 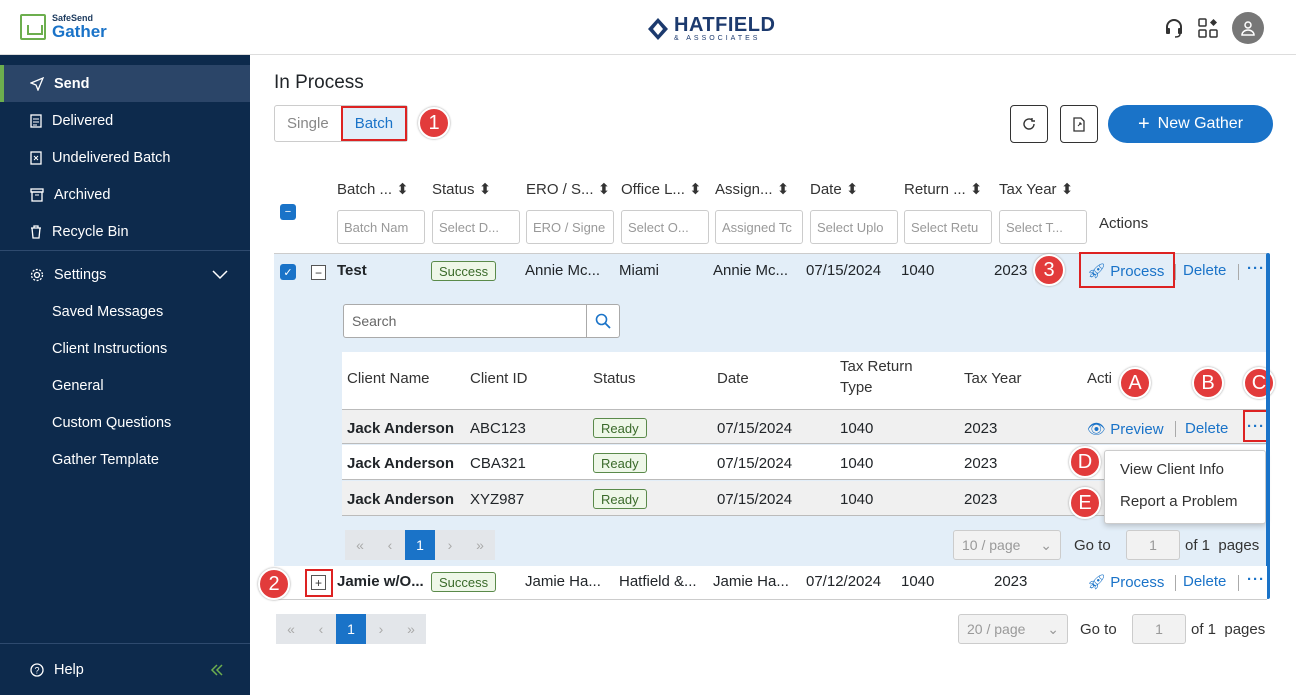 I want to click on search-icon, so click(x=603, y=321).